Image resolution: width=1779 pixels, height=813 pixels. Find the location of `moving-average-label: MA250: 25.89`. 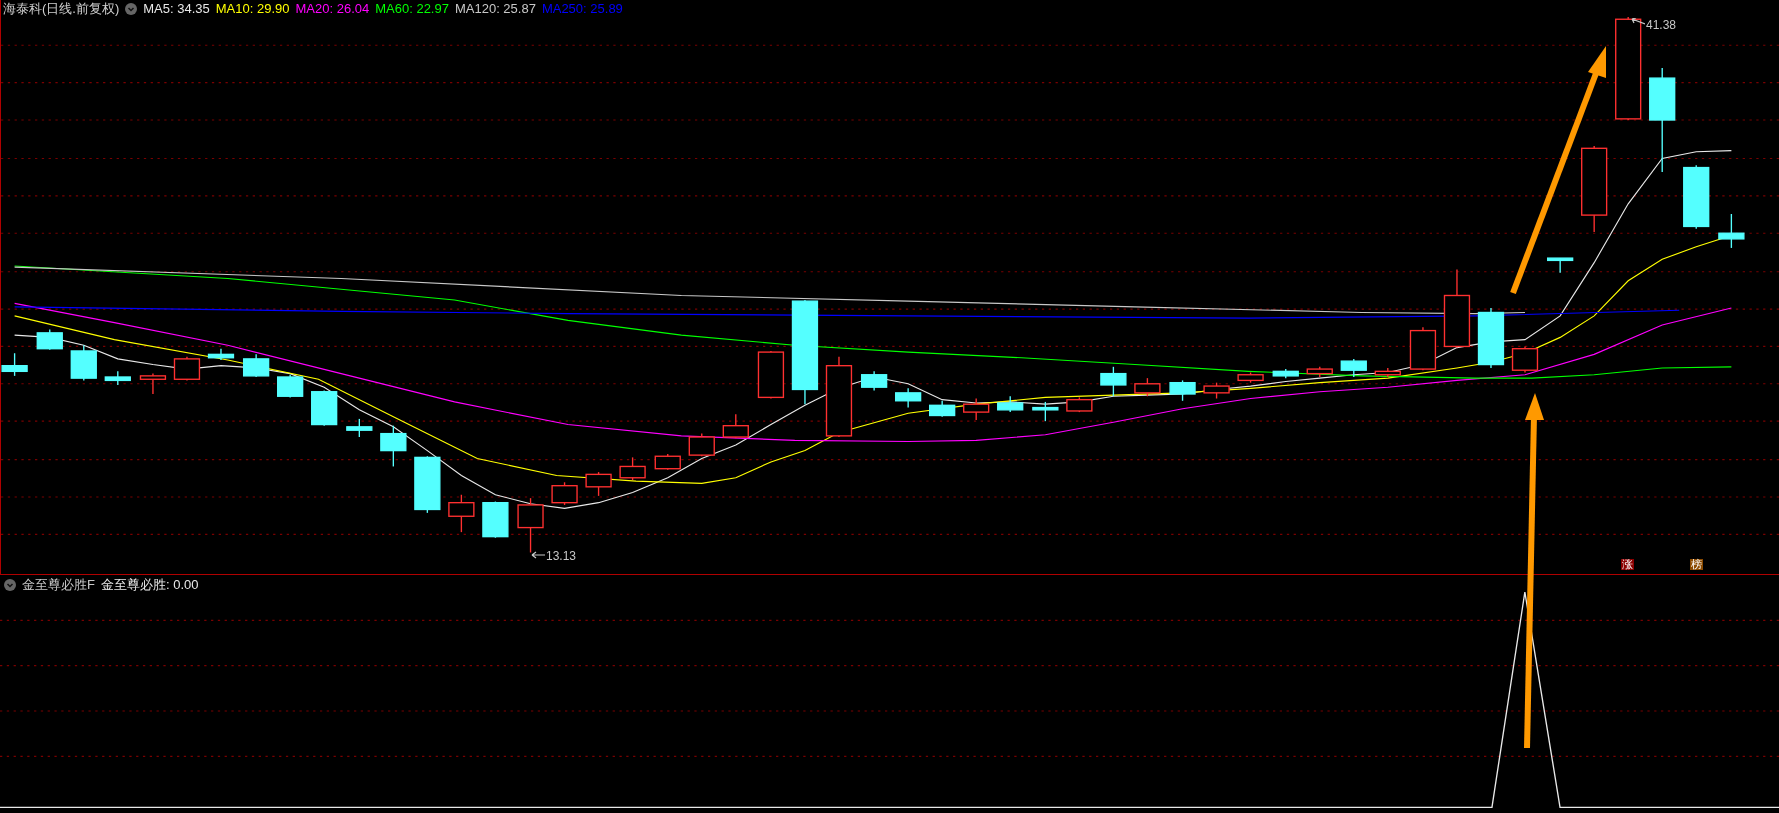

moving-average-label: MA250: 25.89 is located at coordinates (582, 9).